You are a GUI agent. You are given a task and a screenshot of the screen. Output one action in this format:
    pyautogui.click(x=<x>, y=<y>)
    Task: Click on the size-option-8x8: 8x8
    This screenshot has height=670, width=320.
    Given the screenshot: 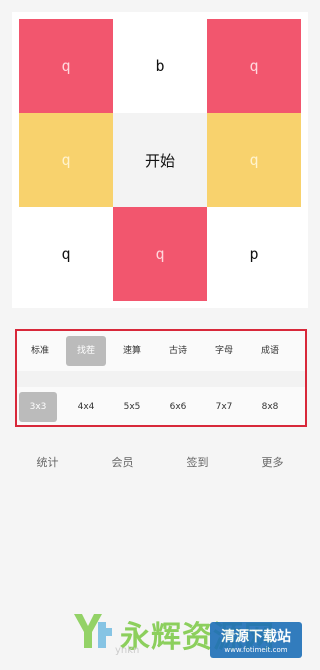 What is the action you would take?
    pyautogui.click(x=270, y=407)
    